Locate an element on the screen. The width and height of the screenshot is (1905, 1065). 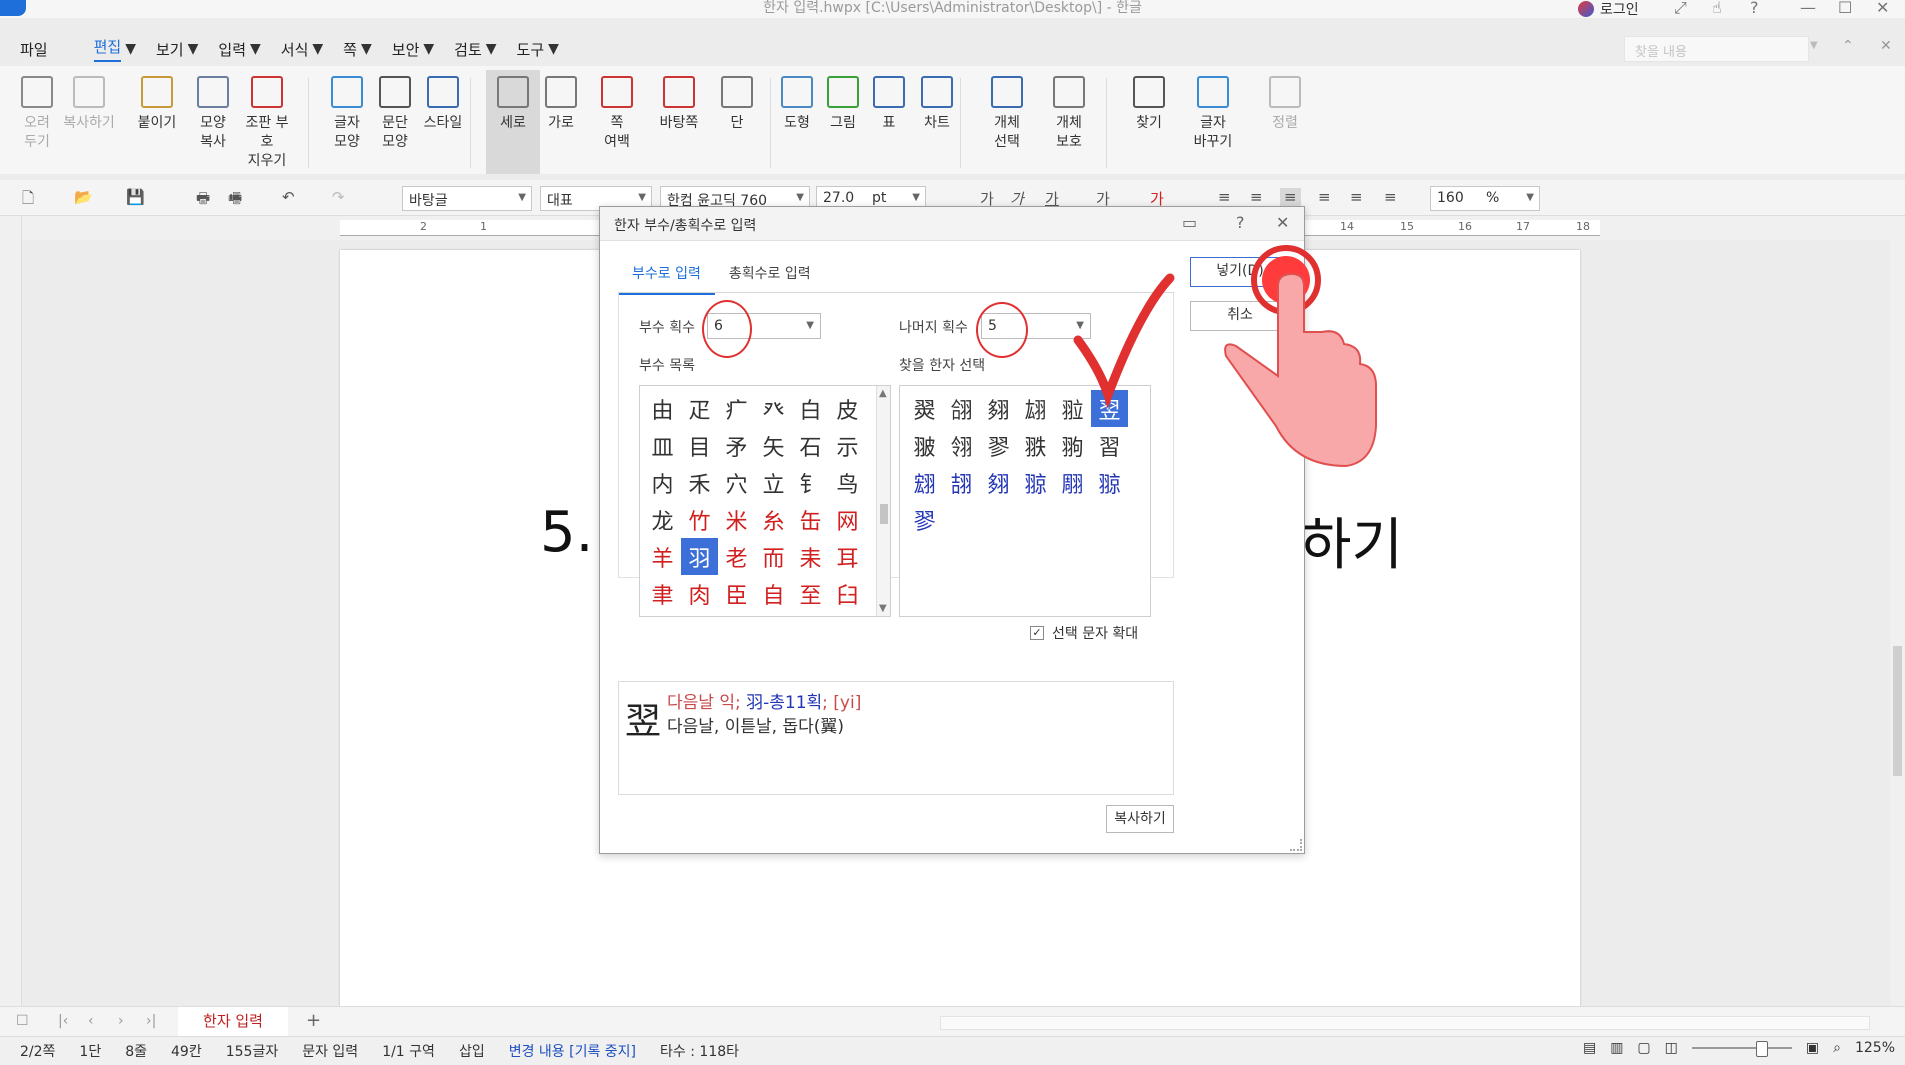
next-tab-icon: › is located at coordinates (121, 1021).